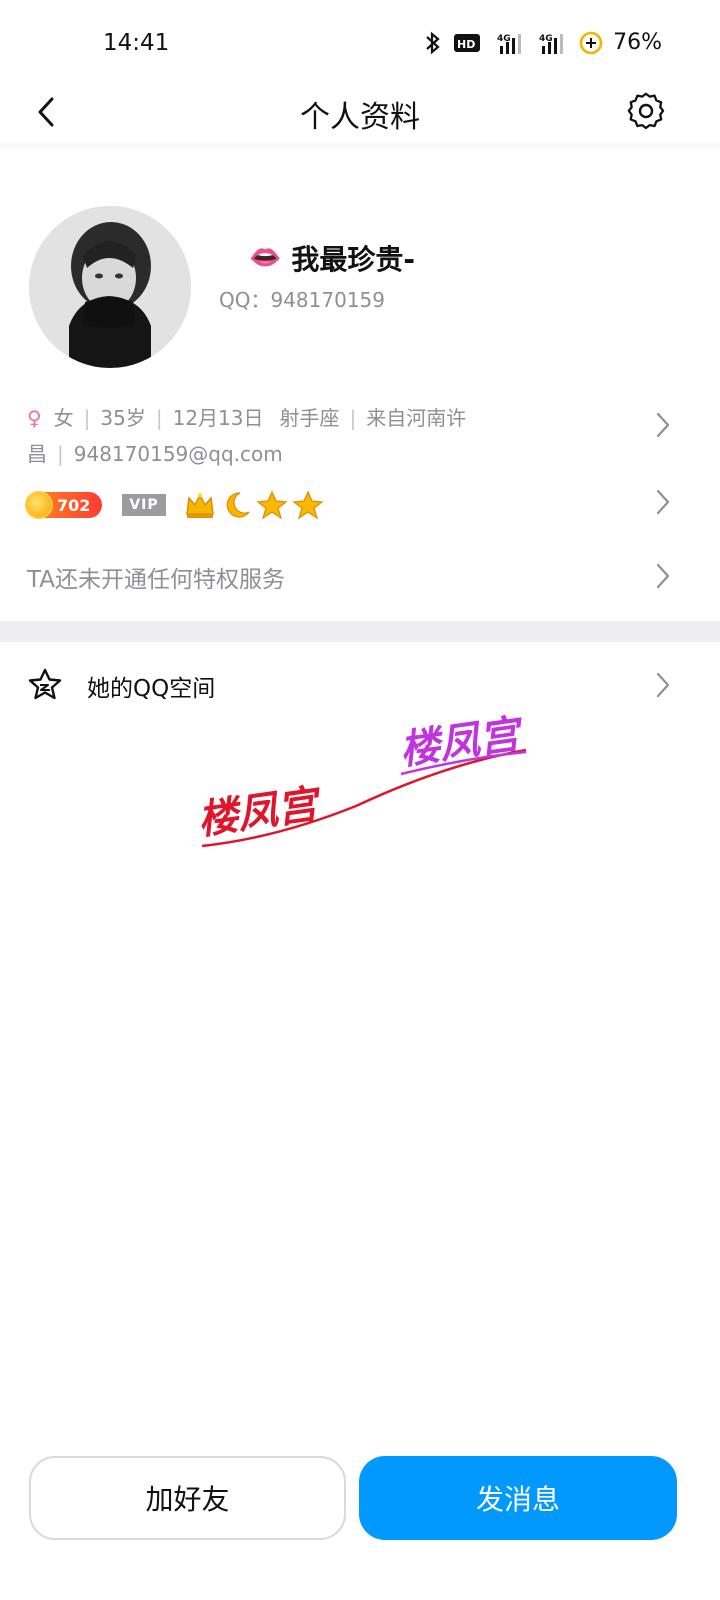 The width and height of the screenshot is (720, 1600). What do you see at coordinates (360, 45) in the screenshot?
I see `status-bar: 14:41 HD 4G 4G 76%` at bounding box center [360, 45].